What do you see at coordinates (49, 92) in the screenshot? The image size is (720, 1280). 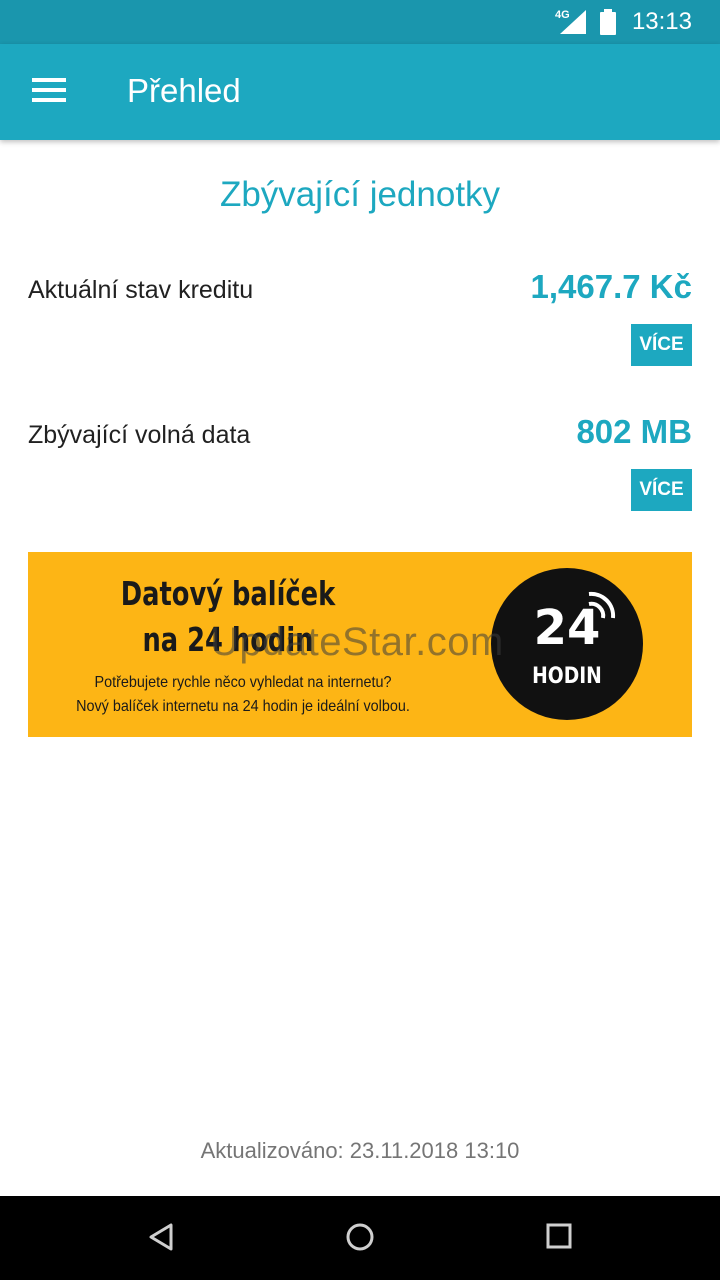 I see `hamburger-menu-icon` at bounding box center [49, 92].